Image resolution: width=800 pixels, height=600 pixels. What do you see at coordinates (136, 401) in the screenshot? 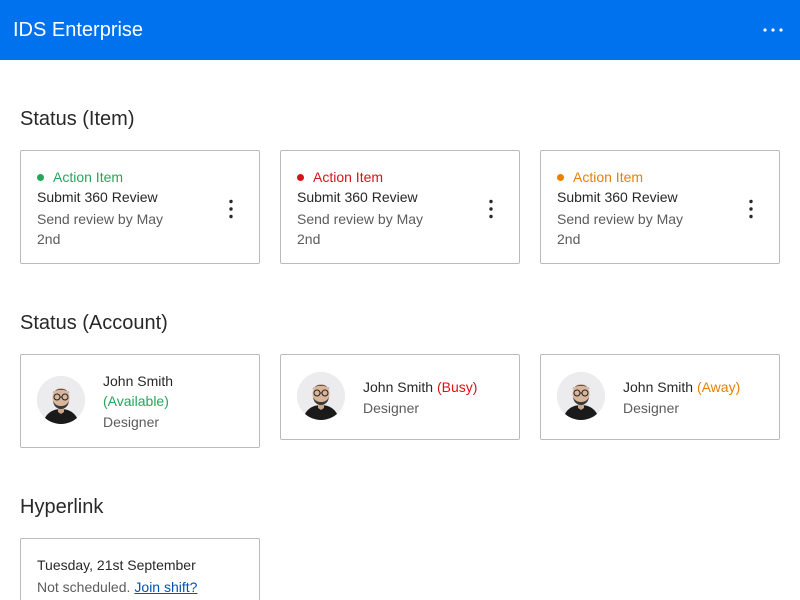
I see `account-status: (Available)` at bounding box center [136, 401].